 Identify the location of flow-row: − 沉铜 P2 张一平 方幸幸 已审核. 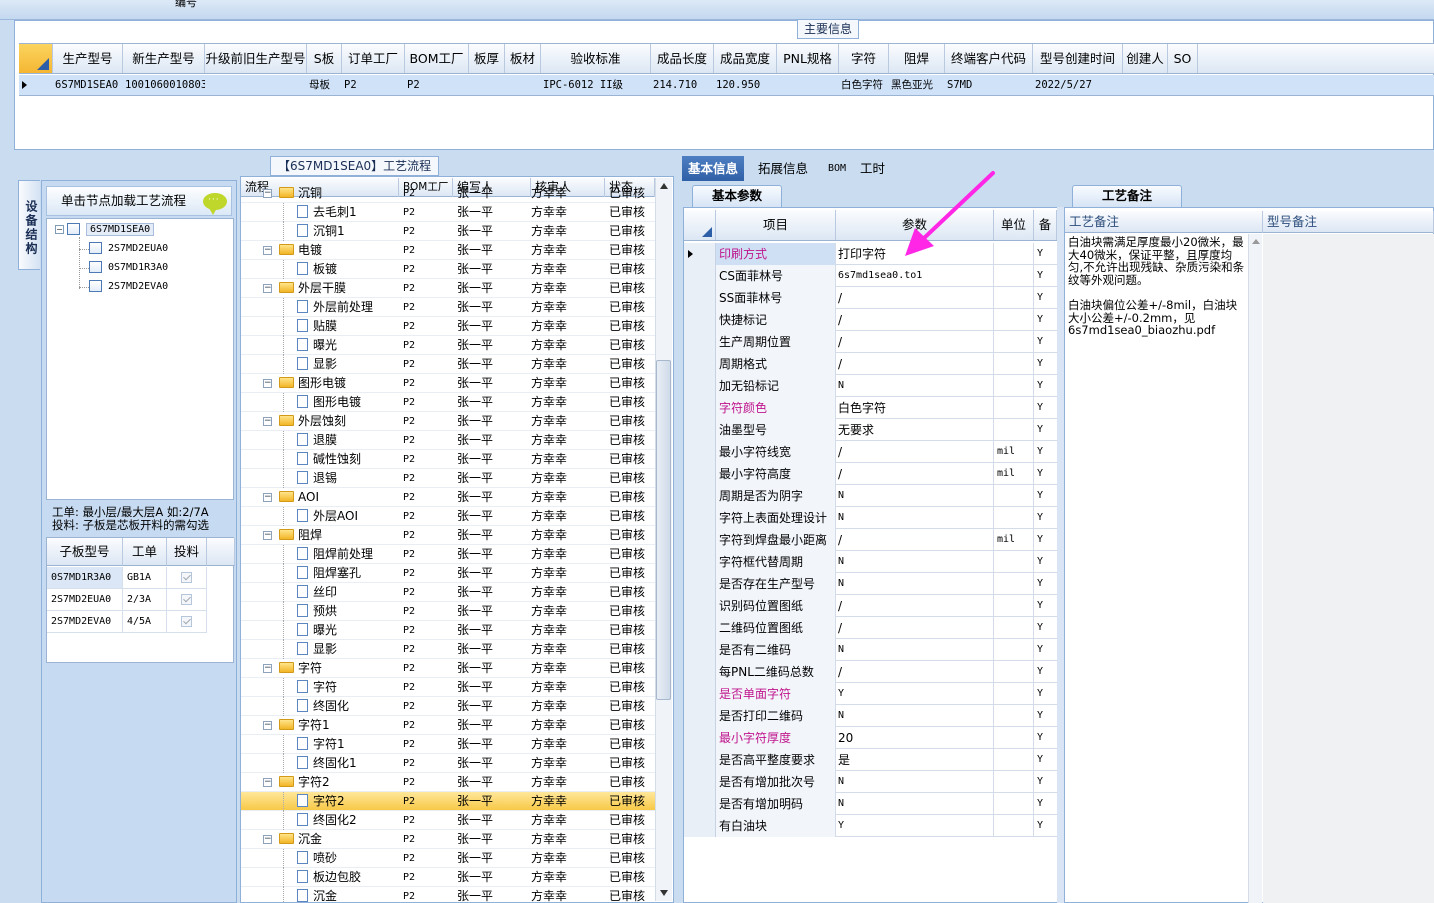
(448, 193).